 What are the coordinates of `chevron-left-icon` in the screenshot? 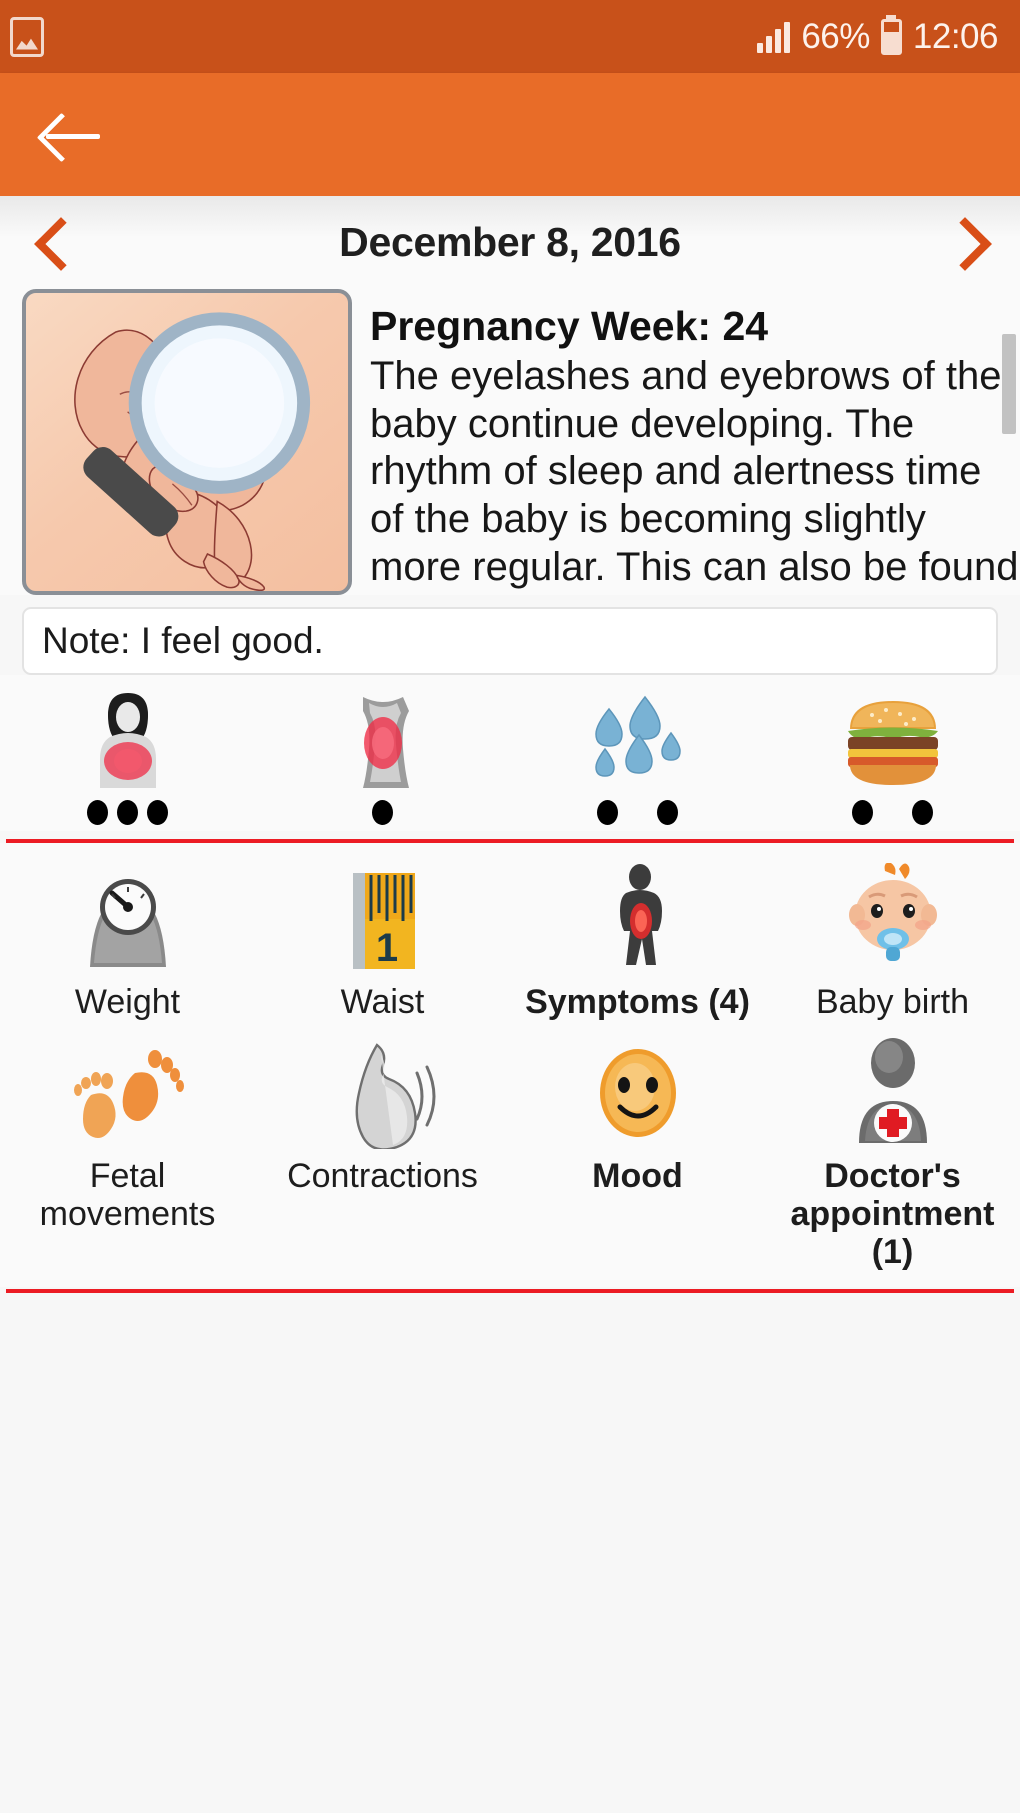 It's located at (56, 243).